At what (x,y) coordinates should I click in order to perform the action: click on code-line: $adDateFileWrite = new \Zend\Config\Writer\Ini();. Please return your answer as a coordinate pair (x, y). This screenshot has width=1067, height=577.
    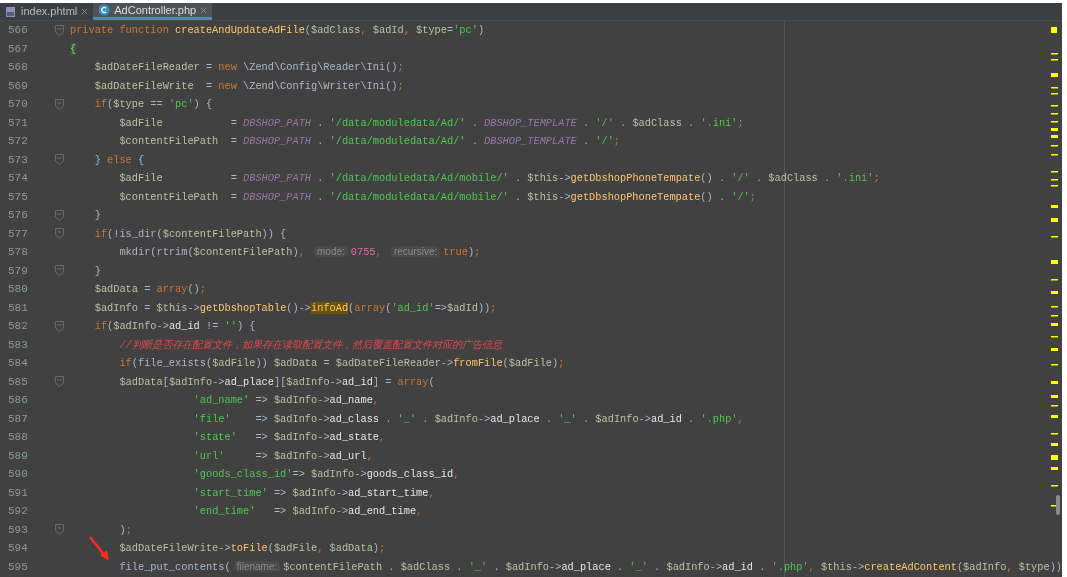
    Looking at the image, I should click on (249, 86).